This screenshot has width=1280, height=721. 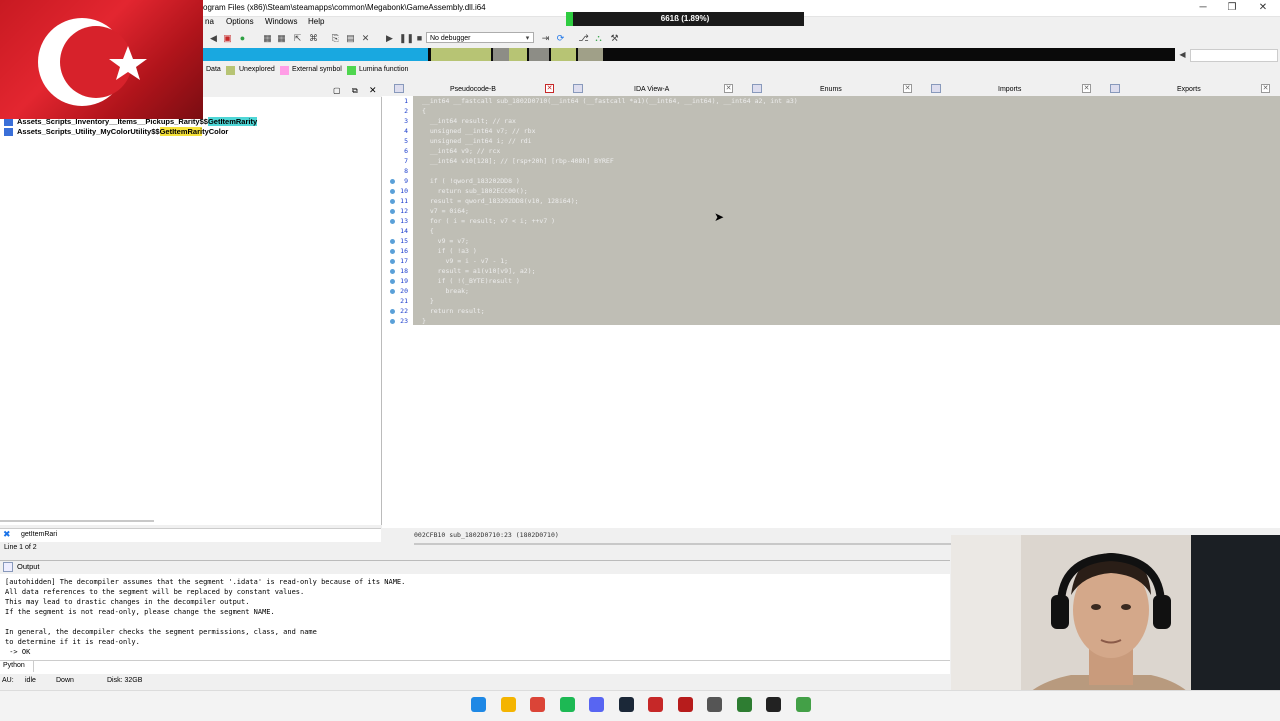 I want to click on file-explorer-icon, so click(x=508, y=704).